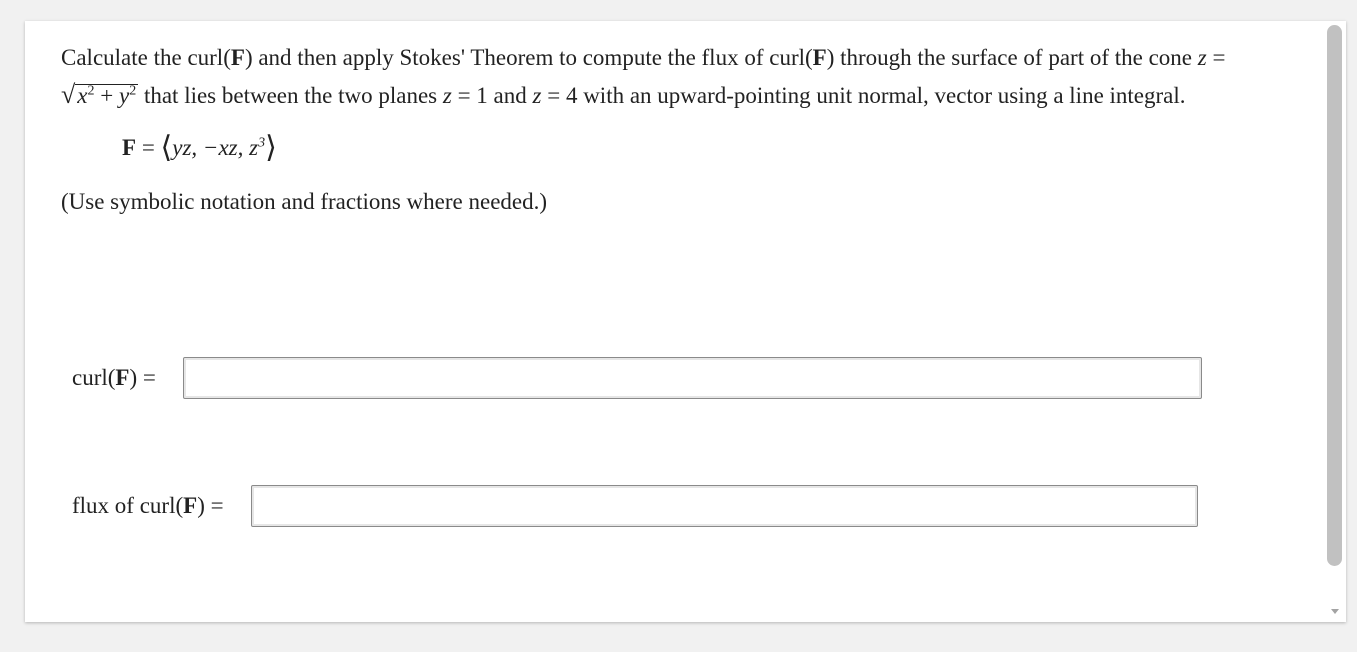  Describe the element at coordinates (1335, 611) in the screenshot. I see `chevron-down-icon` at that location.